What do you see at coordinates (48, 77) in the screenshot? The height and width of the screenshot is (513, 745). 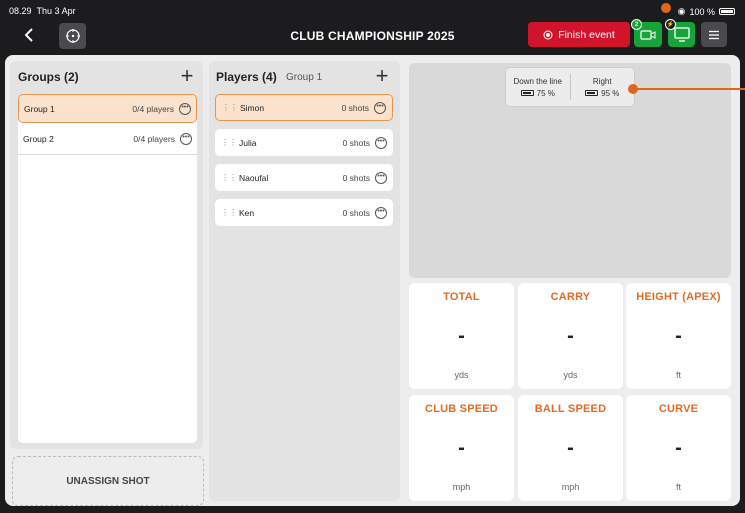 I see `groups-title: Groups (2)` at bounding box center [48, 77].